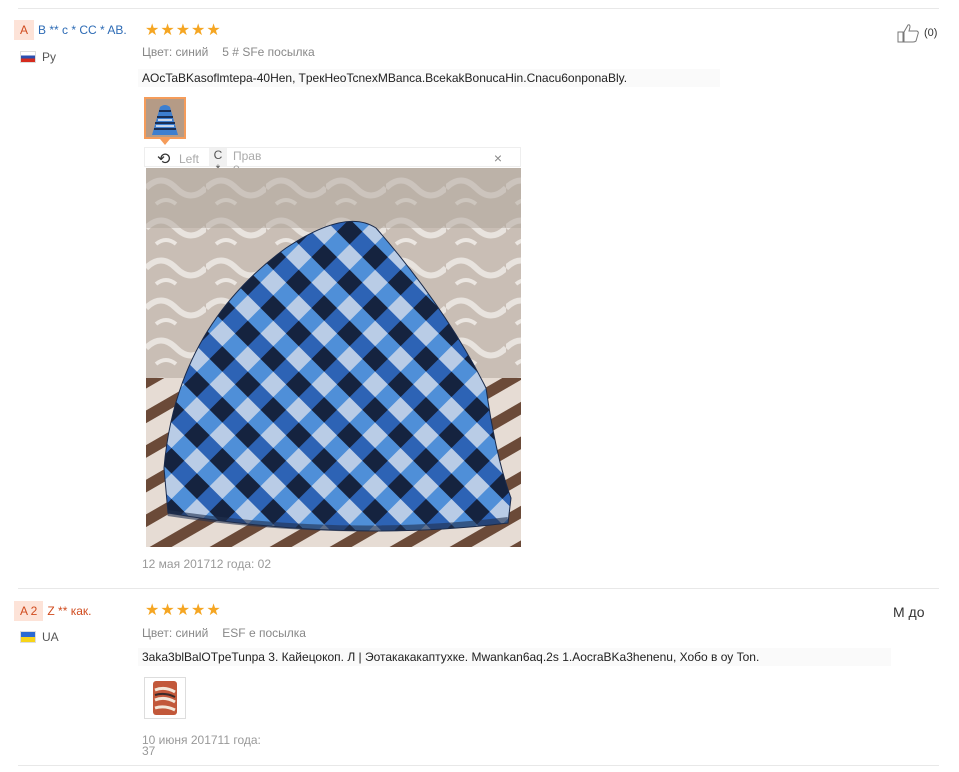  Describe the element at coordinates (478, 8) in the screenshot. I see `top-divider` at that location.